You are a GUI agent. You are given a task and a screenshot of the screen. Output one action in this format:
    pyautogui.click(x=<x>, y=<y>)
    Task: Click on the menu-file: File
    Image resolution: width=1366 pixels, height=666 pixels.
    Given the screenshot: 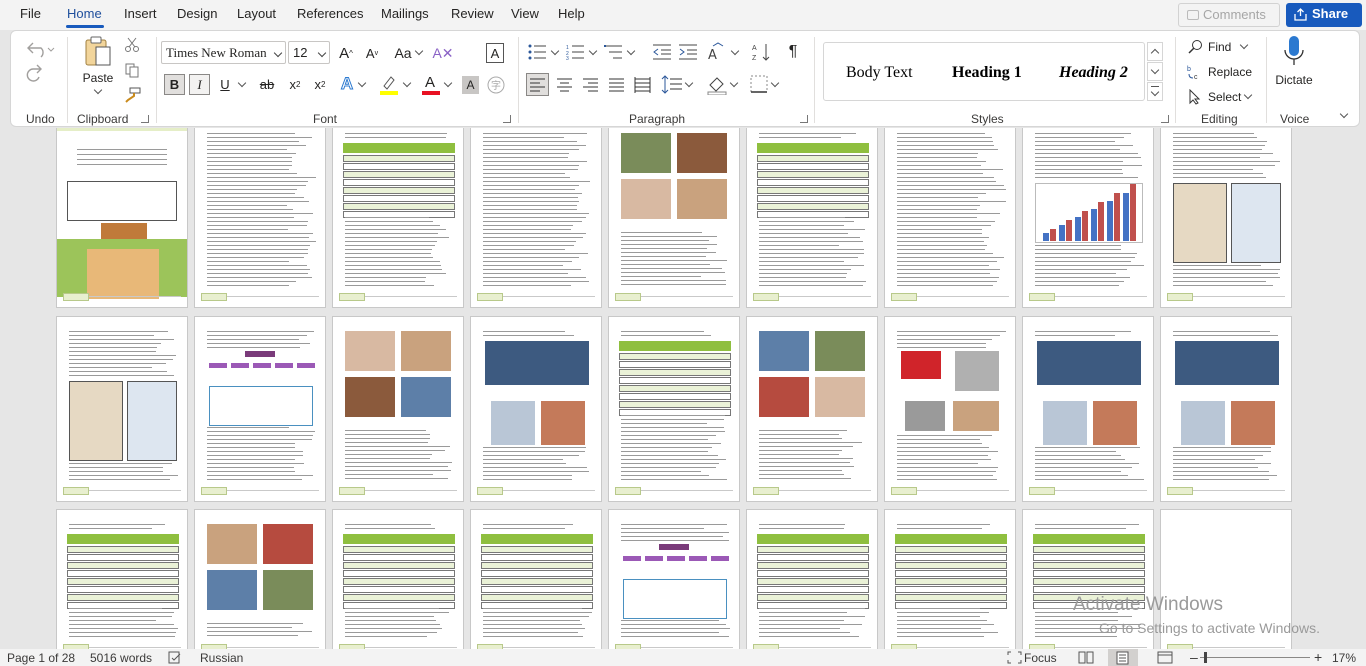 What is the action you would take?
    pyautogui.click(x=30, y=13)
    